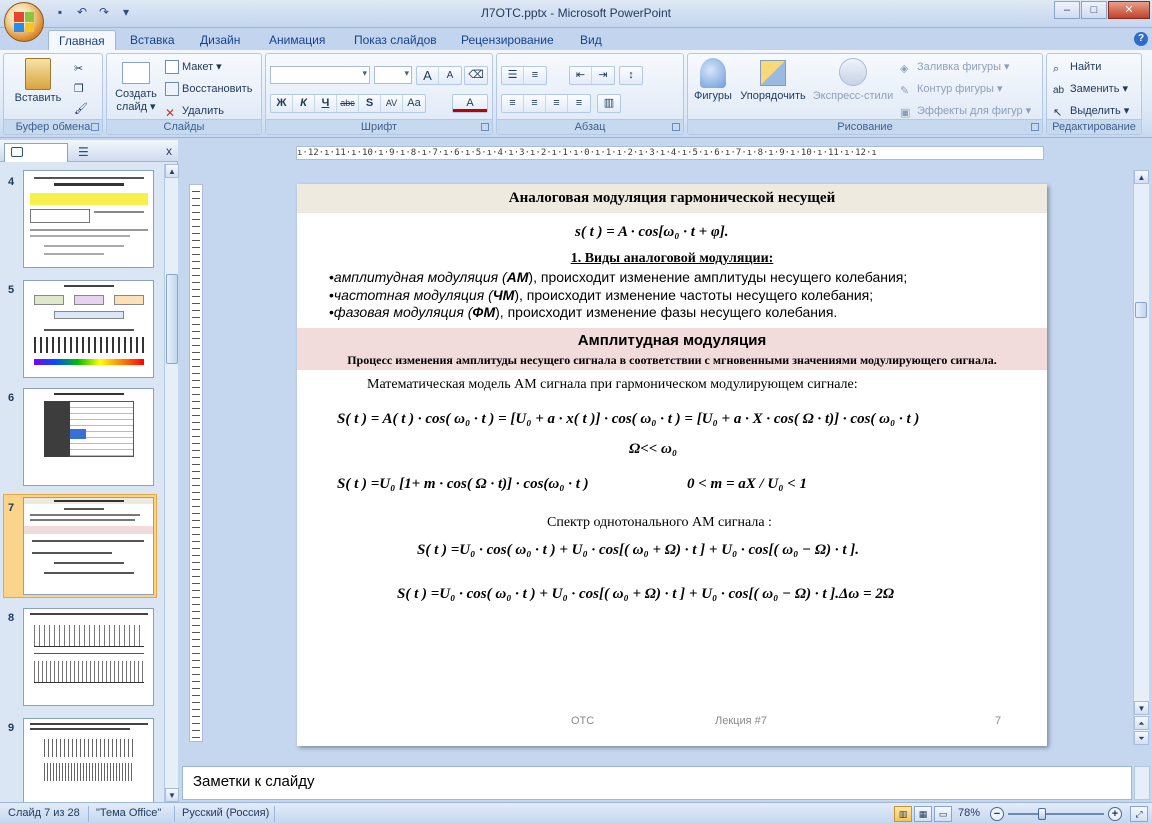 This screenshot has height=824, width=1152. Describe the element at coordinates (1141, 708) in the screenshot. I see `editor-scroll-down-icon: ▼` at that location.